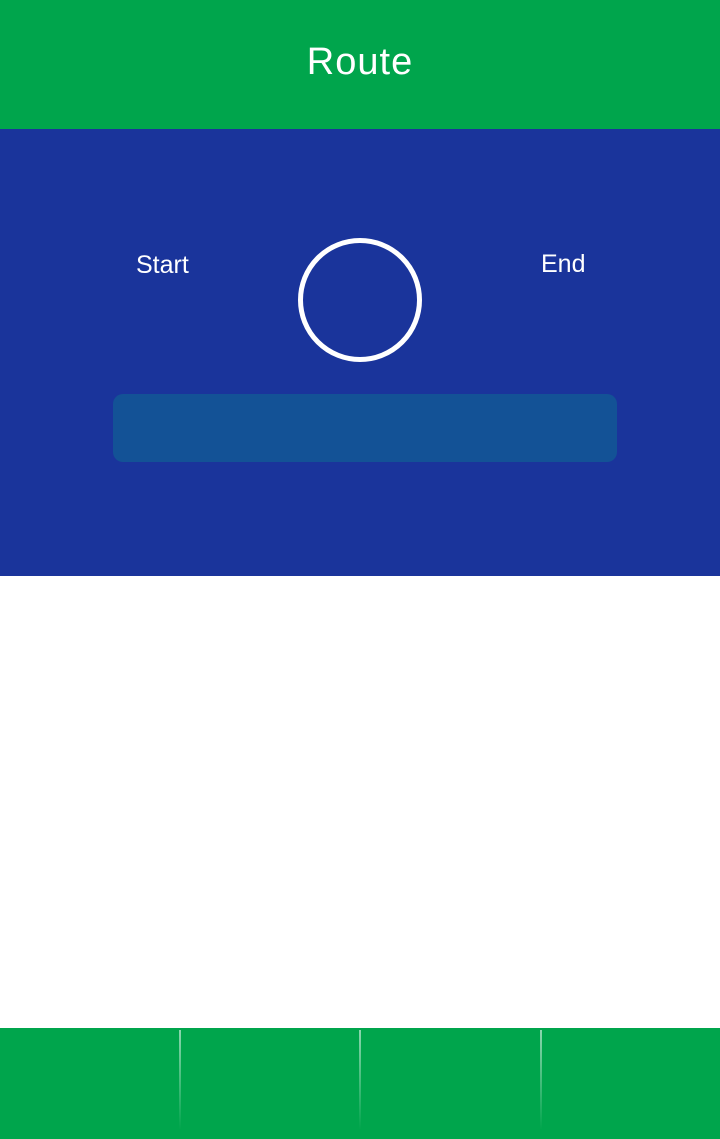 The width and height of the screenshot is (720, 1139). Describe the element at coordinates (563, 264) in the screenshot. I see `end-label: End` at that location.